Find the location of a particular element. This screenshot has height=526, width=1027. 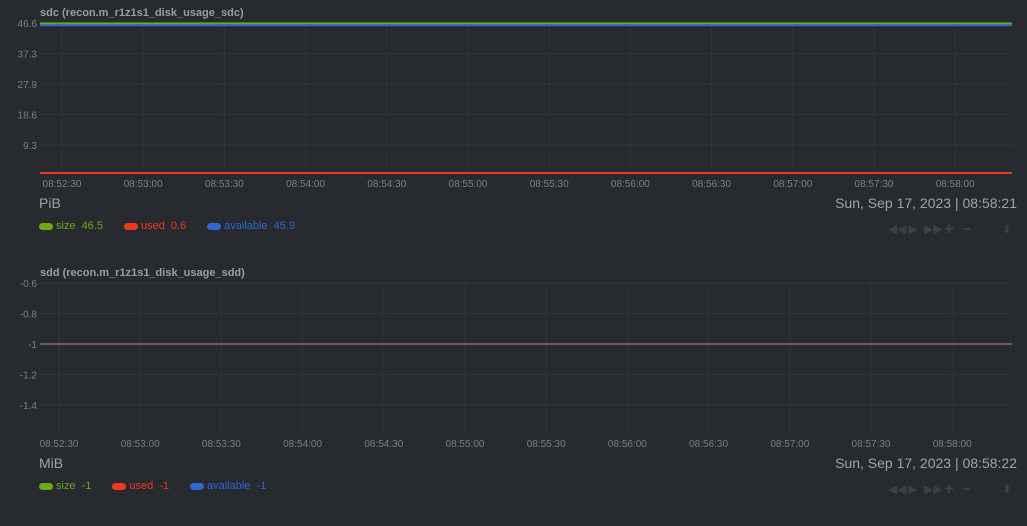

legend-item-size: size -1 is located at coordinates (65, 486).